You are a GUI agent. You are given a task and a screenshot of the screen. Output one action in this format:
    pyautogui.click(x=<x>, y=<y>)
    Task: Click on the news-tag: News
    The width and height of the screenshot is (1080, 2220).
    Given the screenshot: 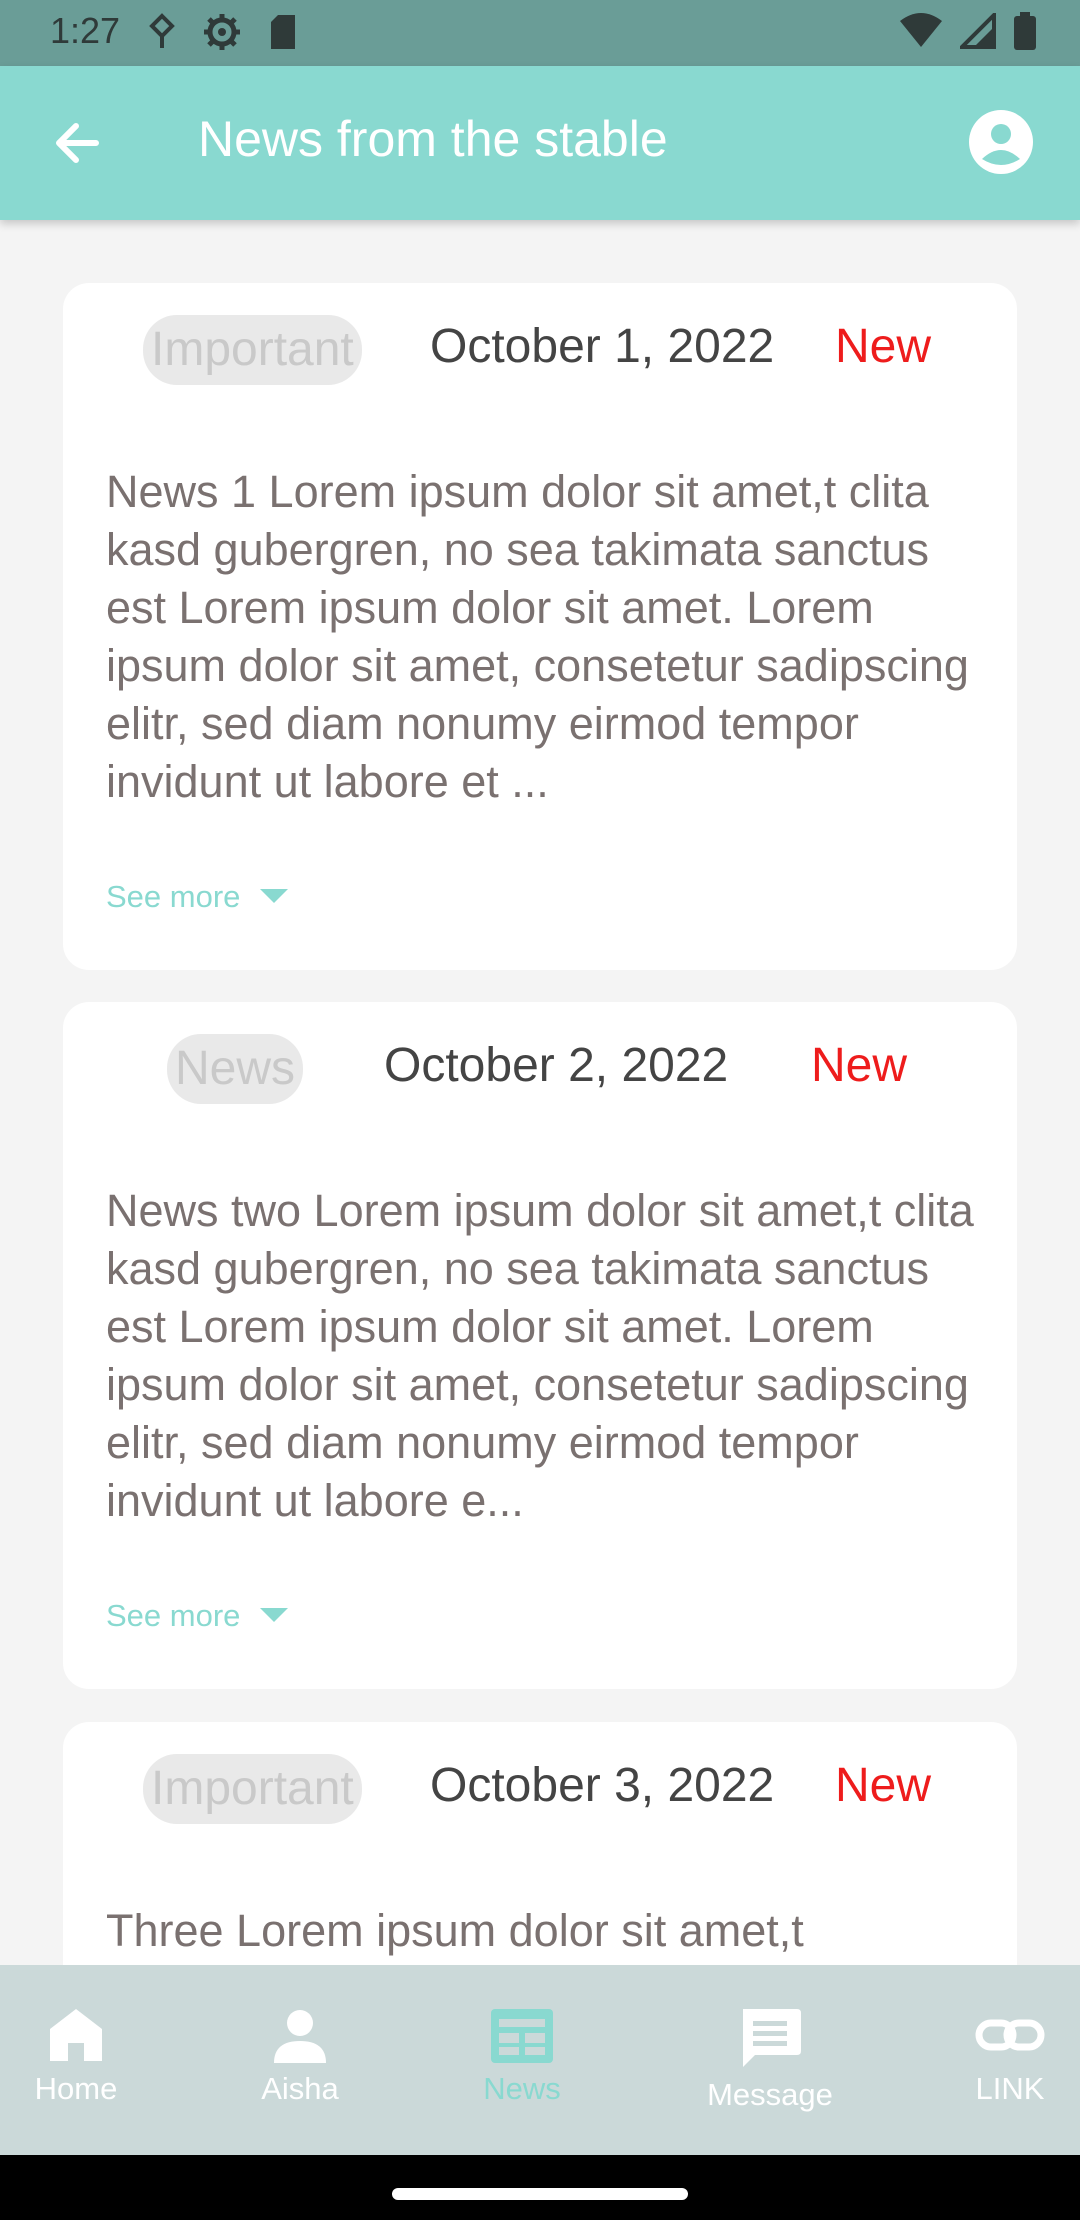 What is the action you would take?
    pyautogui.click(x=235, y=1069)
    